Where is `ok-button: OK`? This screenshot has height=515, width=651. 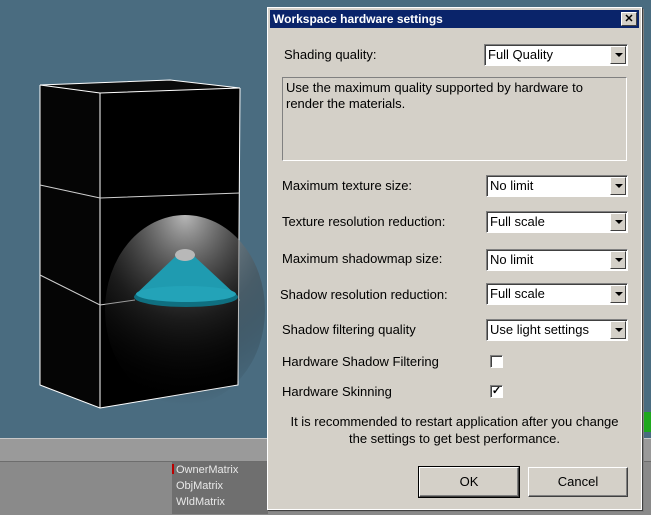 ok-button: OK is located at coordinates (469, 482).